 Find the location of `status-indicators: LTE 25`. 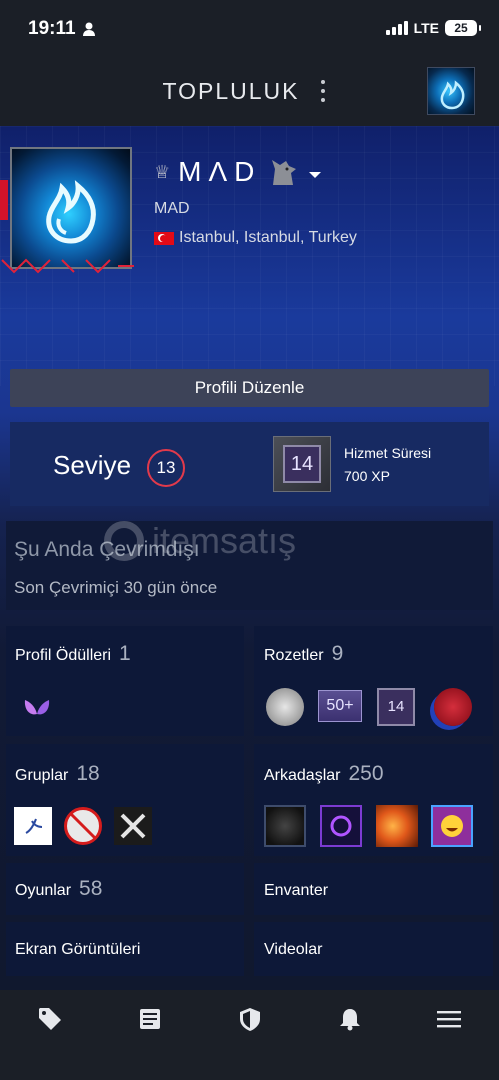

status-indicators: LTE 25 is located at coordinates (433, 28).